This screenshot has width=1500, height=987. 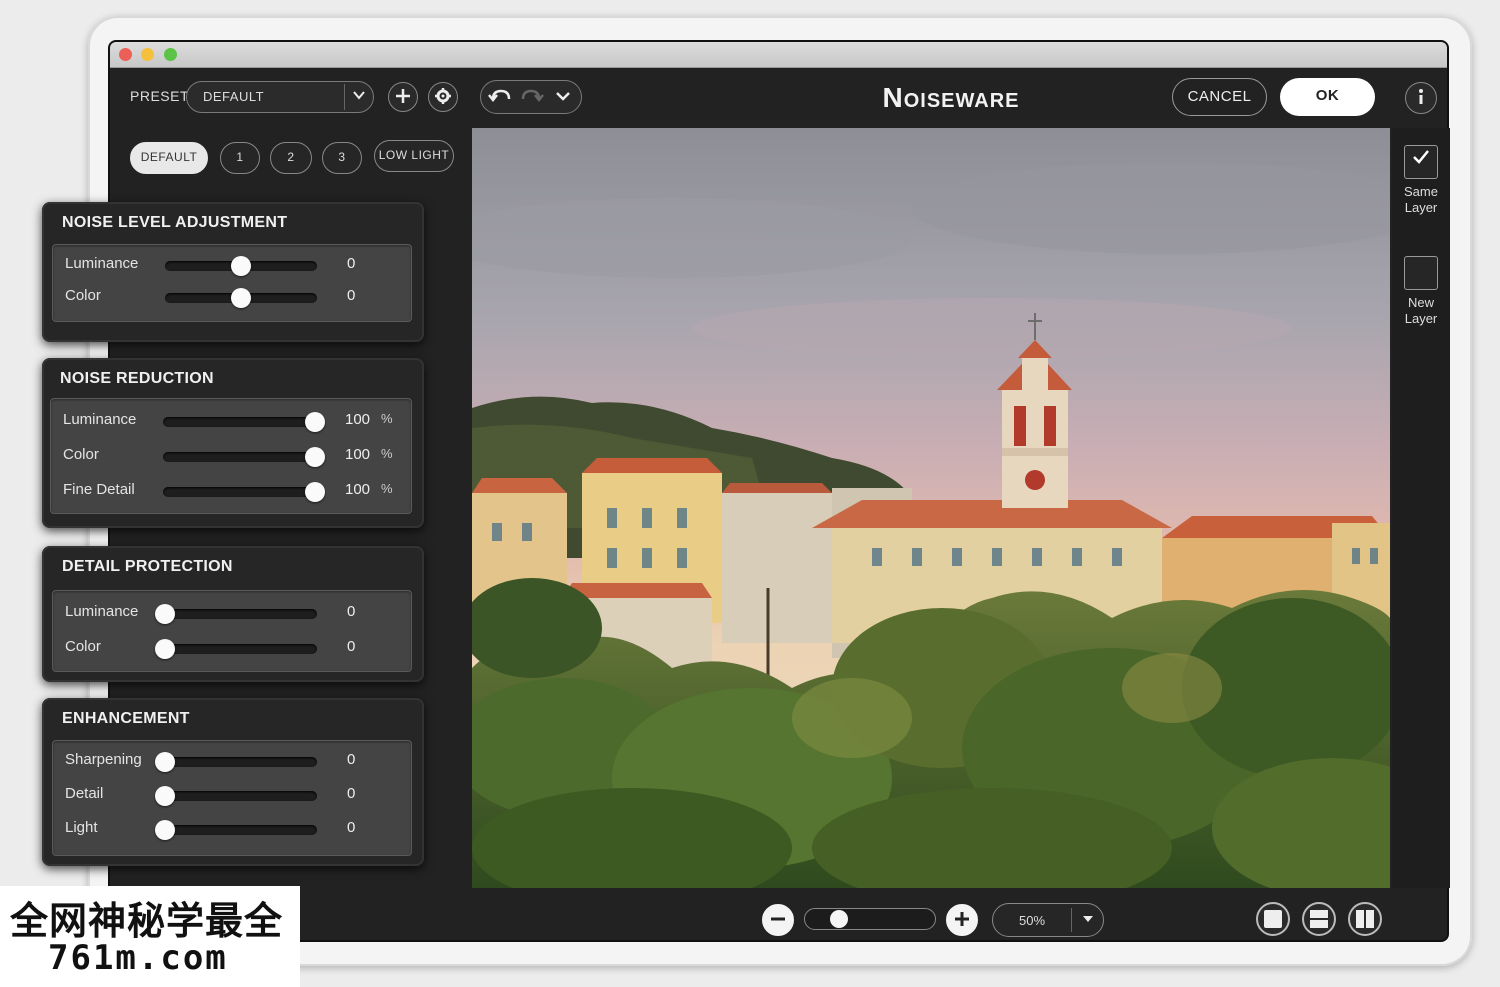 What do you see at coordinates (236, 796) in the screenshot?
I see `detail-slider` at bounding box center [236, 796].